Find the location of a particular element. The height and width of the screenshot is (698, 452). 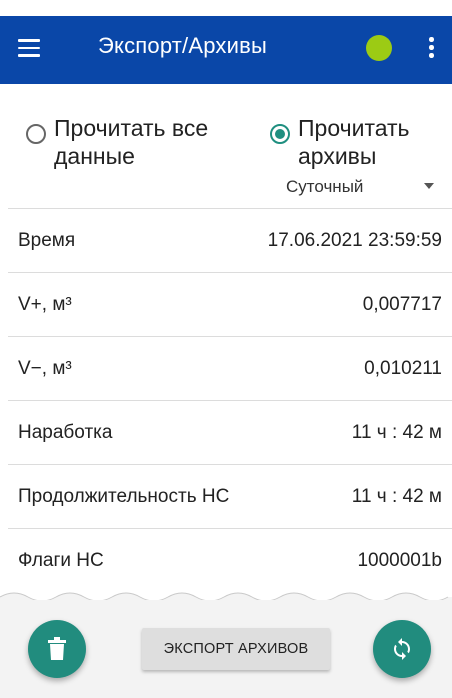

trash-icon is located at coordinates (57, 648).